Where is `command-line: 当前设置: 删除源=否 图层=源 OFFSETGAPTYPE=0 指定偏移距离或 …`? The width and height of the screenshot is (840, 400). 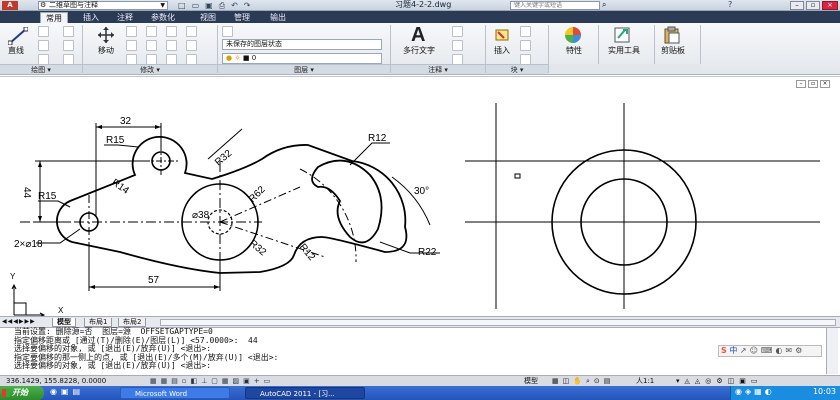 command-line: 当前设置: 删除源=否 图层=源 OFFSETGAPTYPE=0 指定偏移距离或 … is located at coordinates (420, 351).